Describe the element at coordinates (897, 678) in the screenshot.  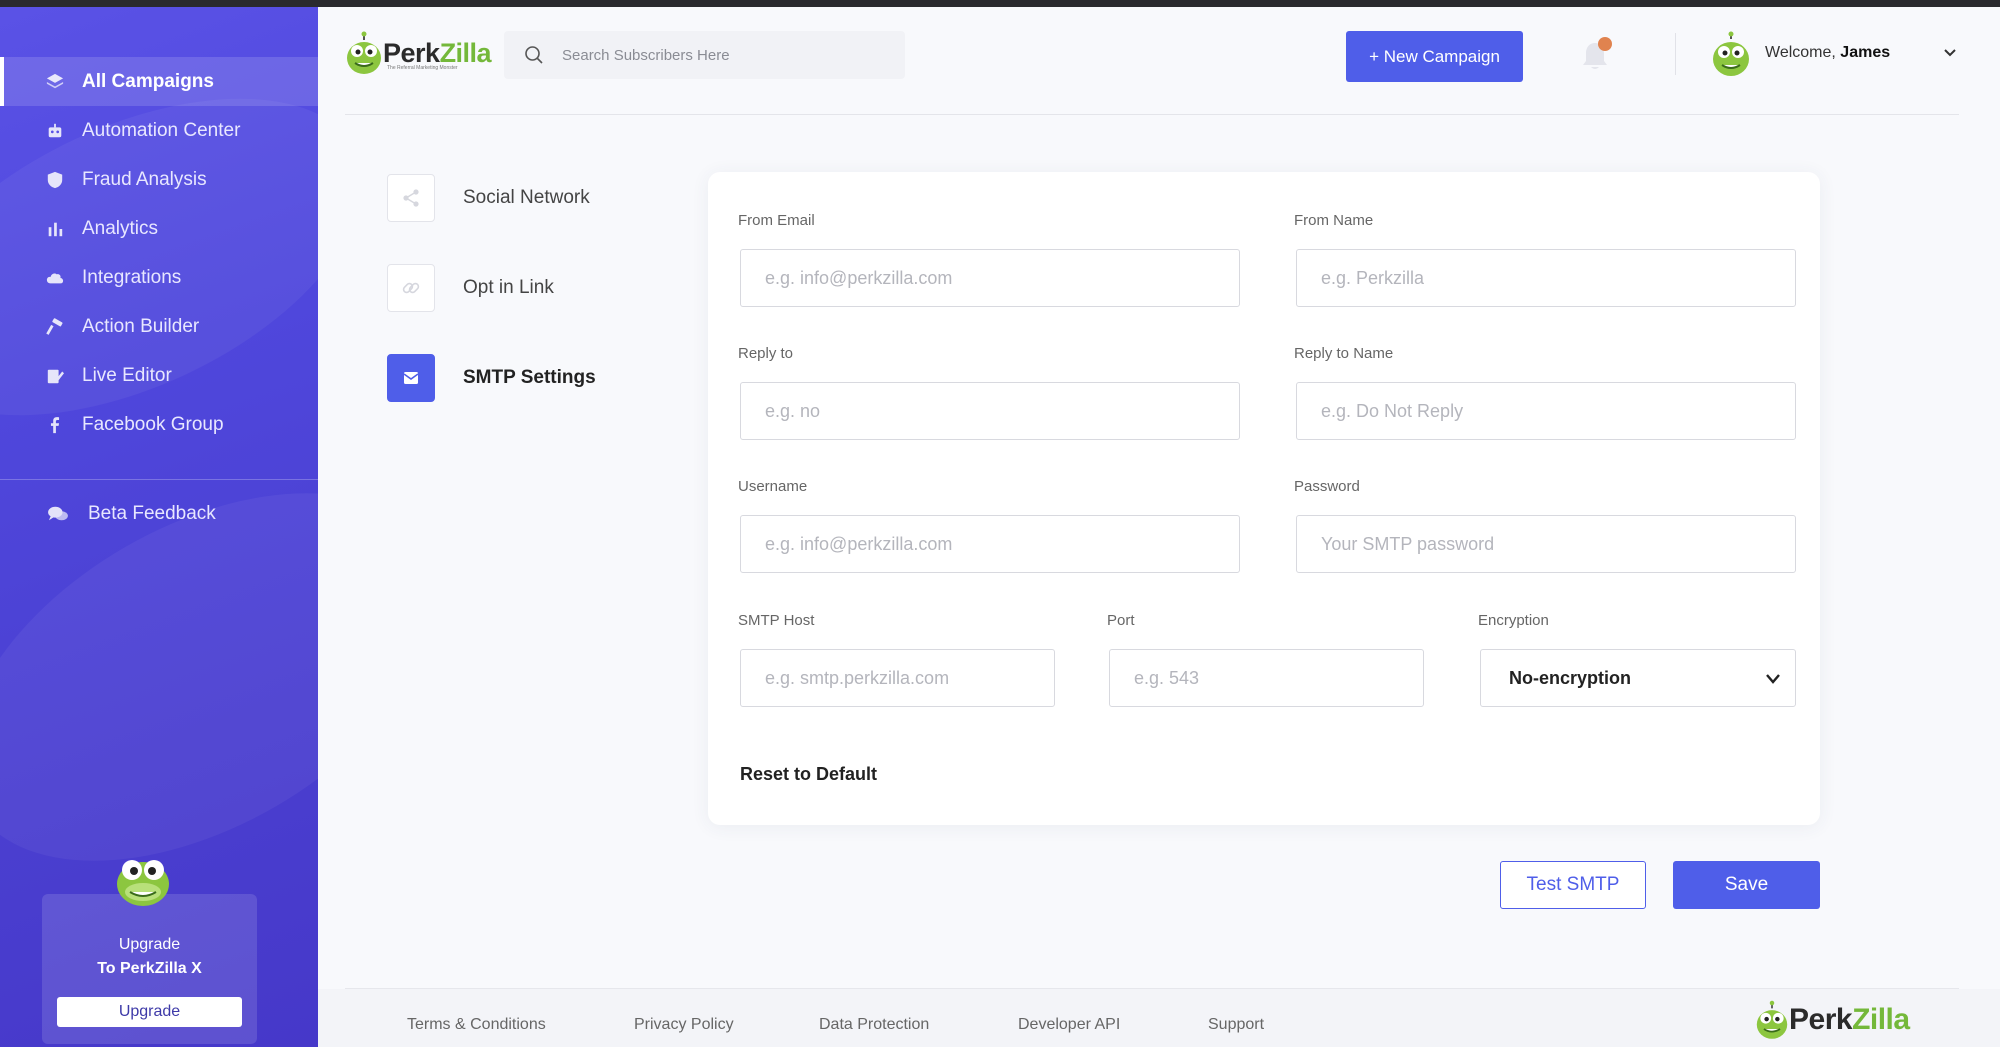
I see `smtp-host-field` at that location.